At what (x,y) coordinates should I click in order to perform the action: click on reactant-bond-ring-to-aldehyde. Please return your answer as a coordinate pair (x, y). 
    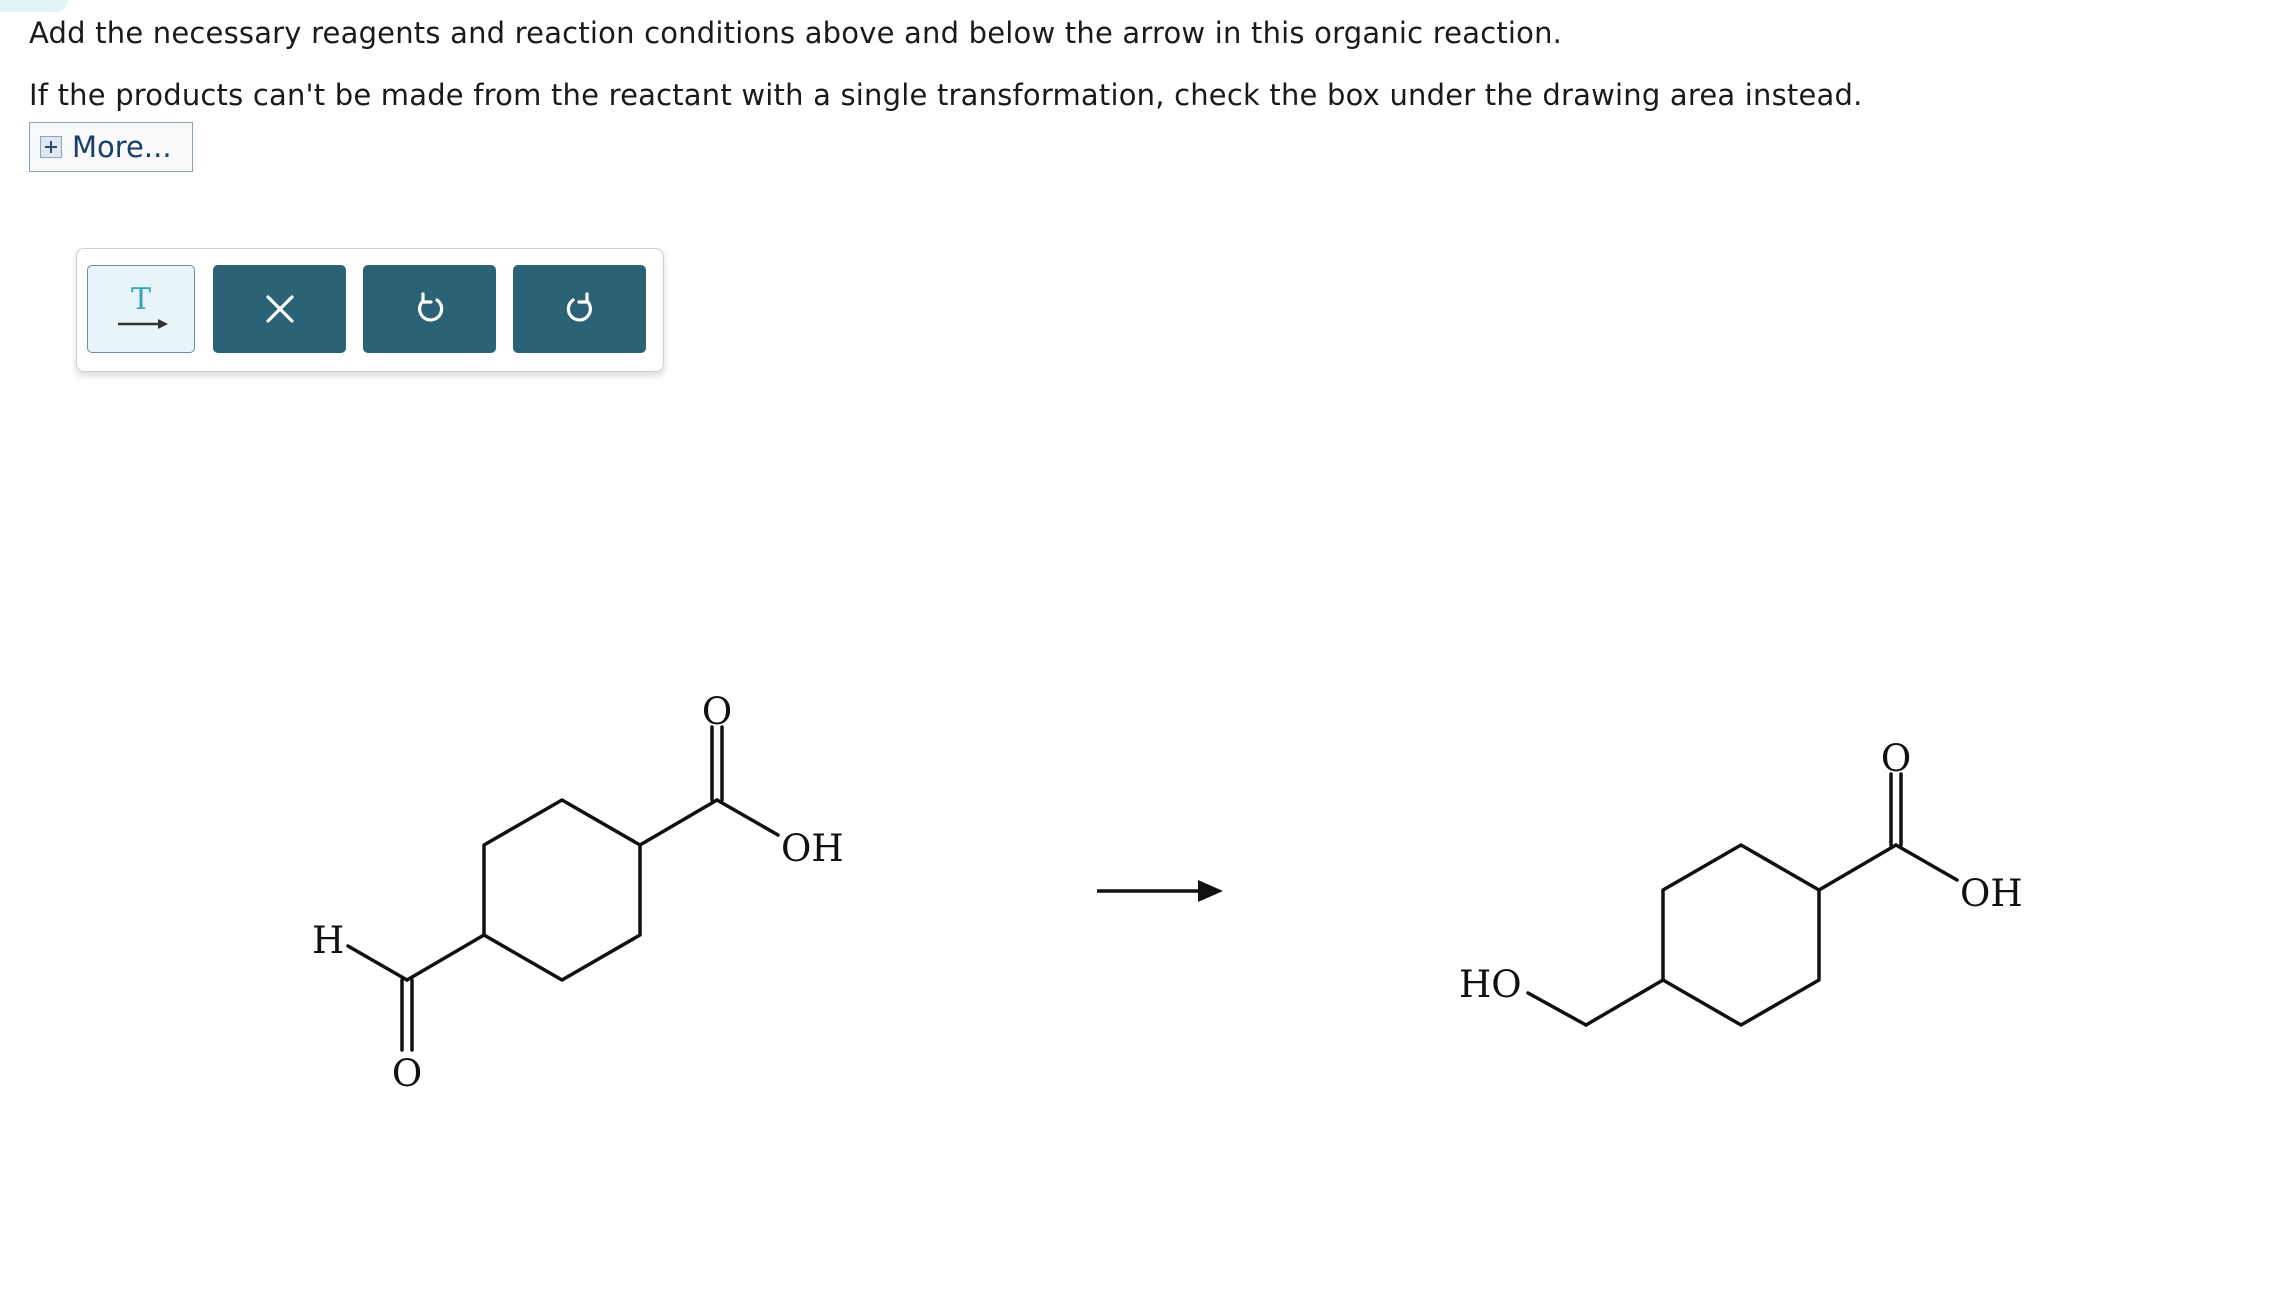
    Looking at the image, I should click on (445, 957).